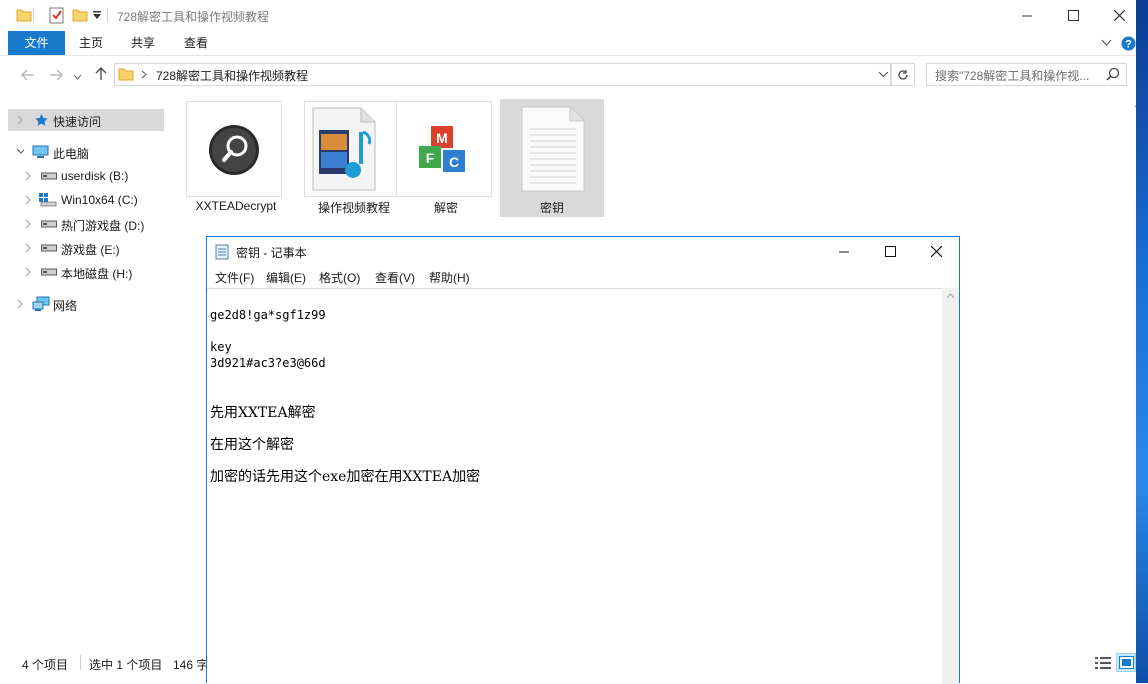  I want to click on text-line: 在用这个解密, so click(252, 445).